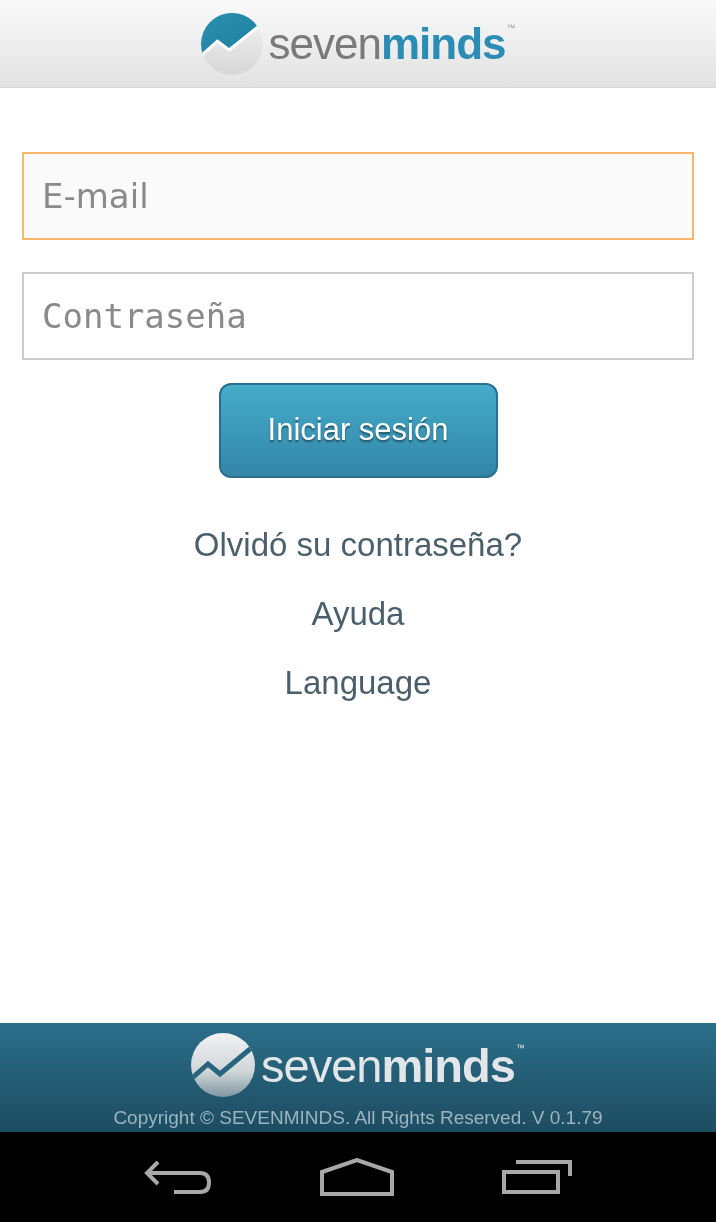 The image size is (716, 1222). What do you see at coordinates (357, 1177) in the screenshot?
I see `home-icon` at bounding box center [357, 1177].